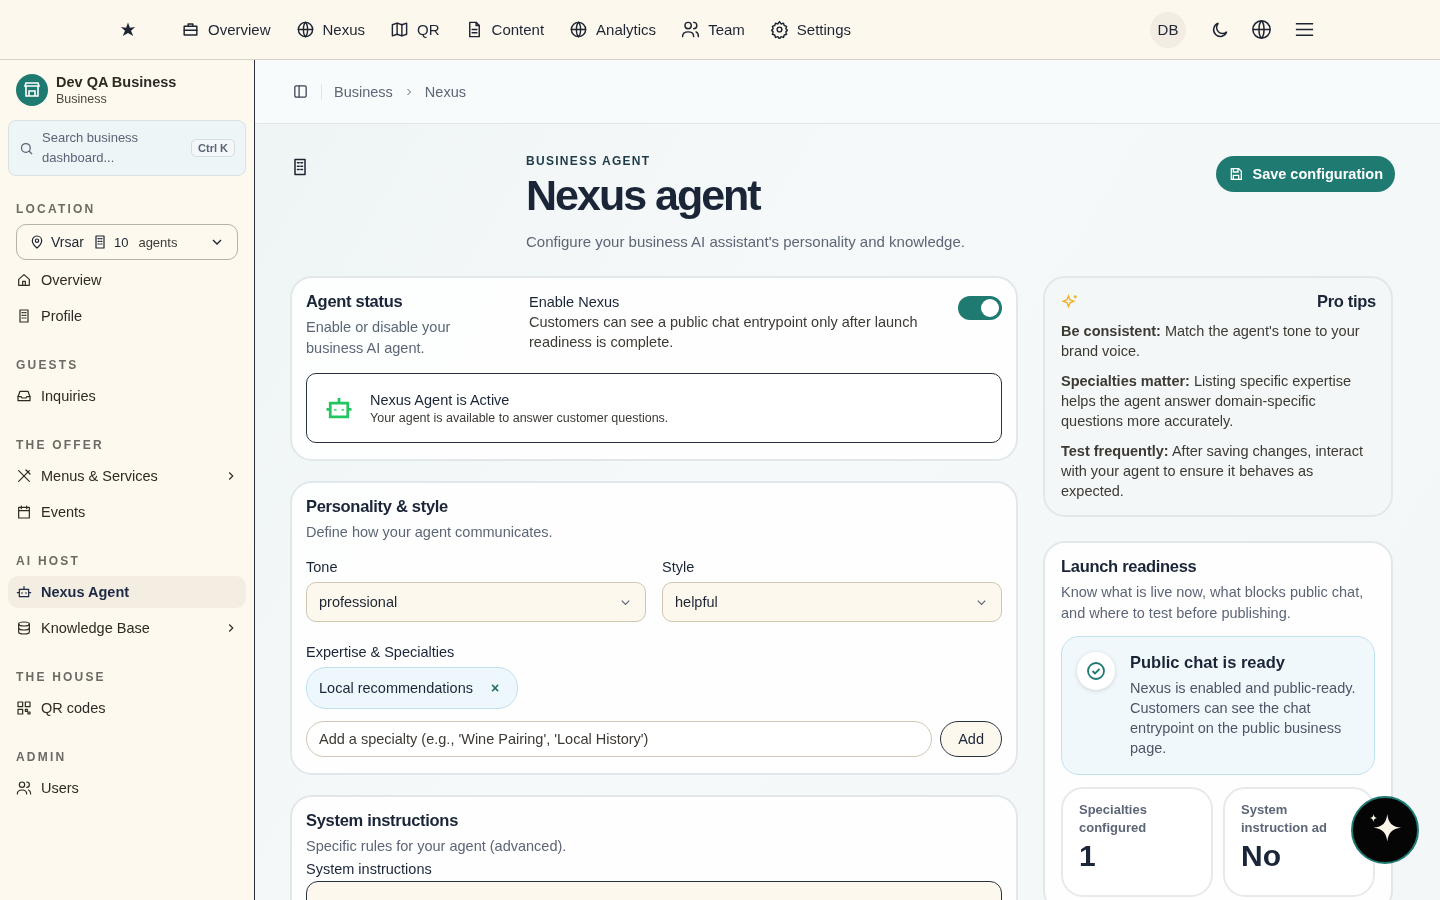  I want to click on card-title: Personality & style, so click(377, 507).